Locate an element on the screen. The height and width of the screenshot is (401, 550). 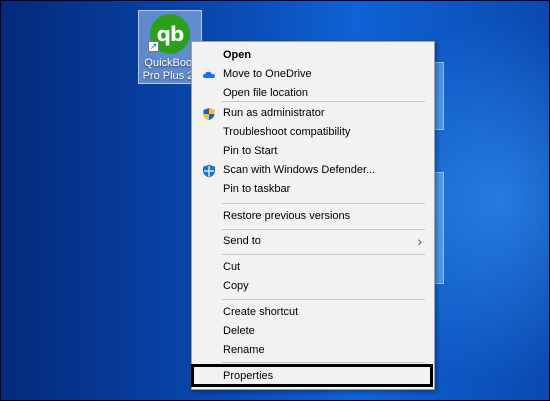
menu-item-label: Restore previous versions is located at coordinates (287, 216).